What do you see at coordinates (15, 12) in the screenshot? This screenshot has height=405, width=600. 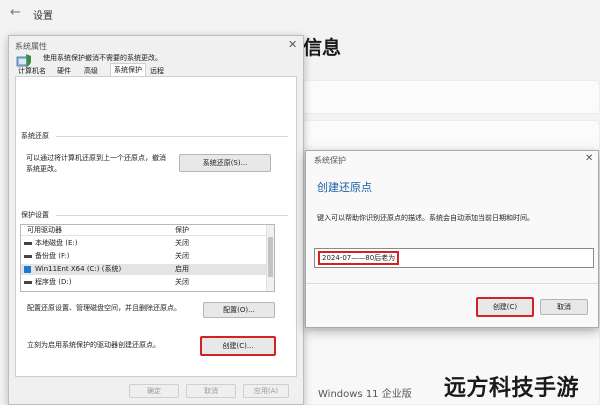 I see `back-arrow-icon: ←` at bounding box center [15, 12].